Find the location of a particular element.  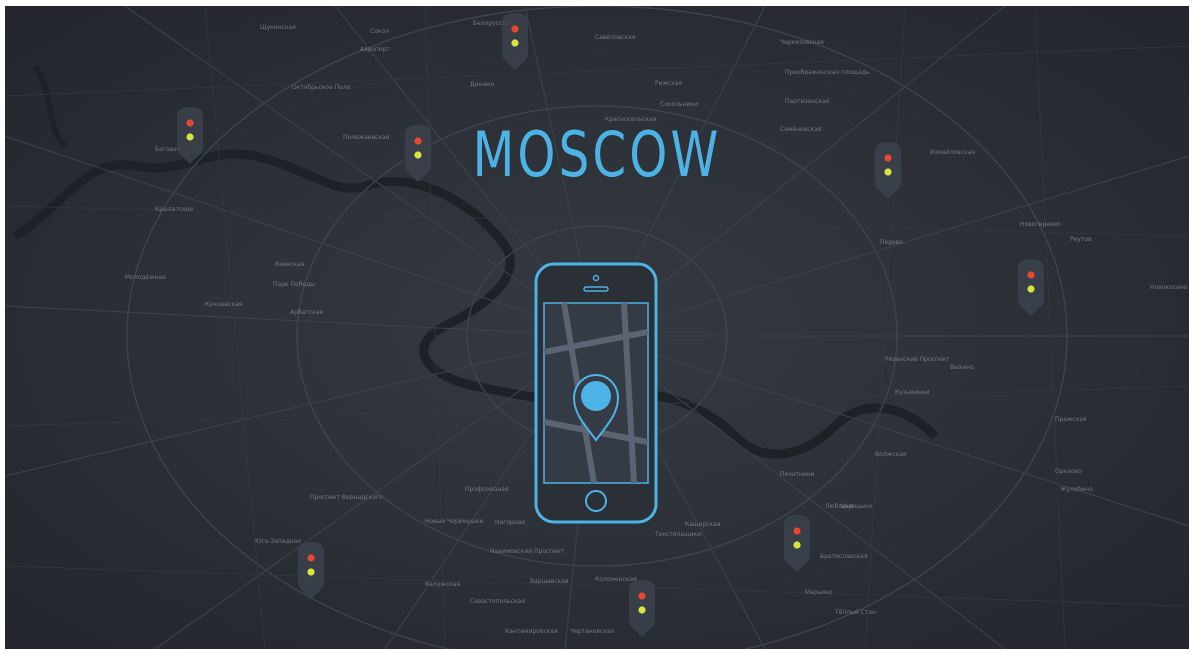

map-label: Сокольники is located at coordinates (679, 104).